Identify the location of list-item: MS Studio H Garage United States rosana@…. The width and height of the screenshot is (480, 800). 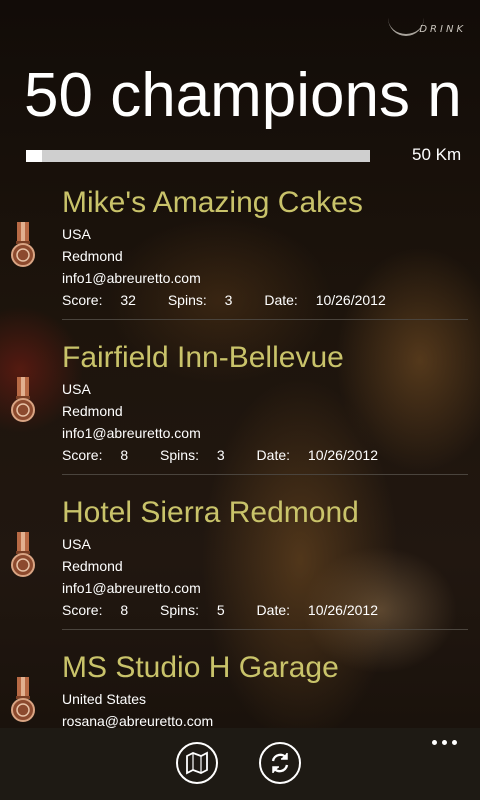
(240, 686).